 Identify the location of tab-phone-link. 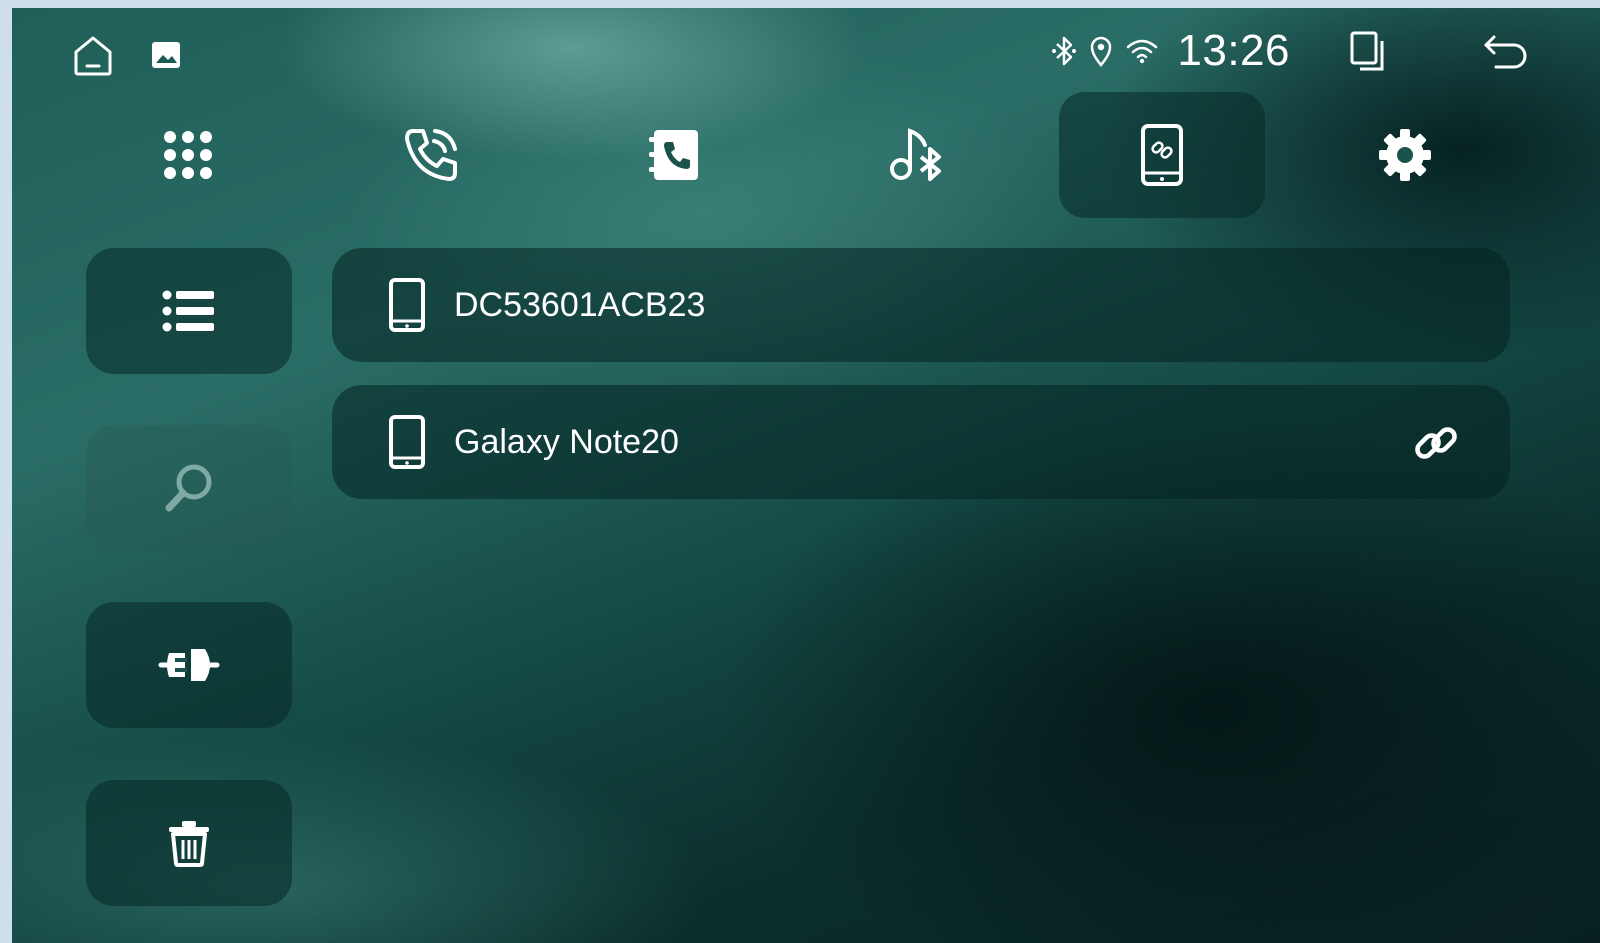
(1162, 155).